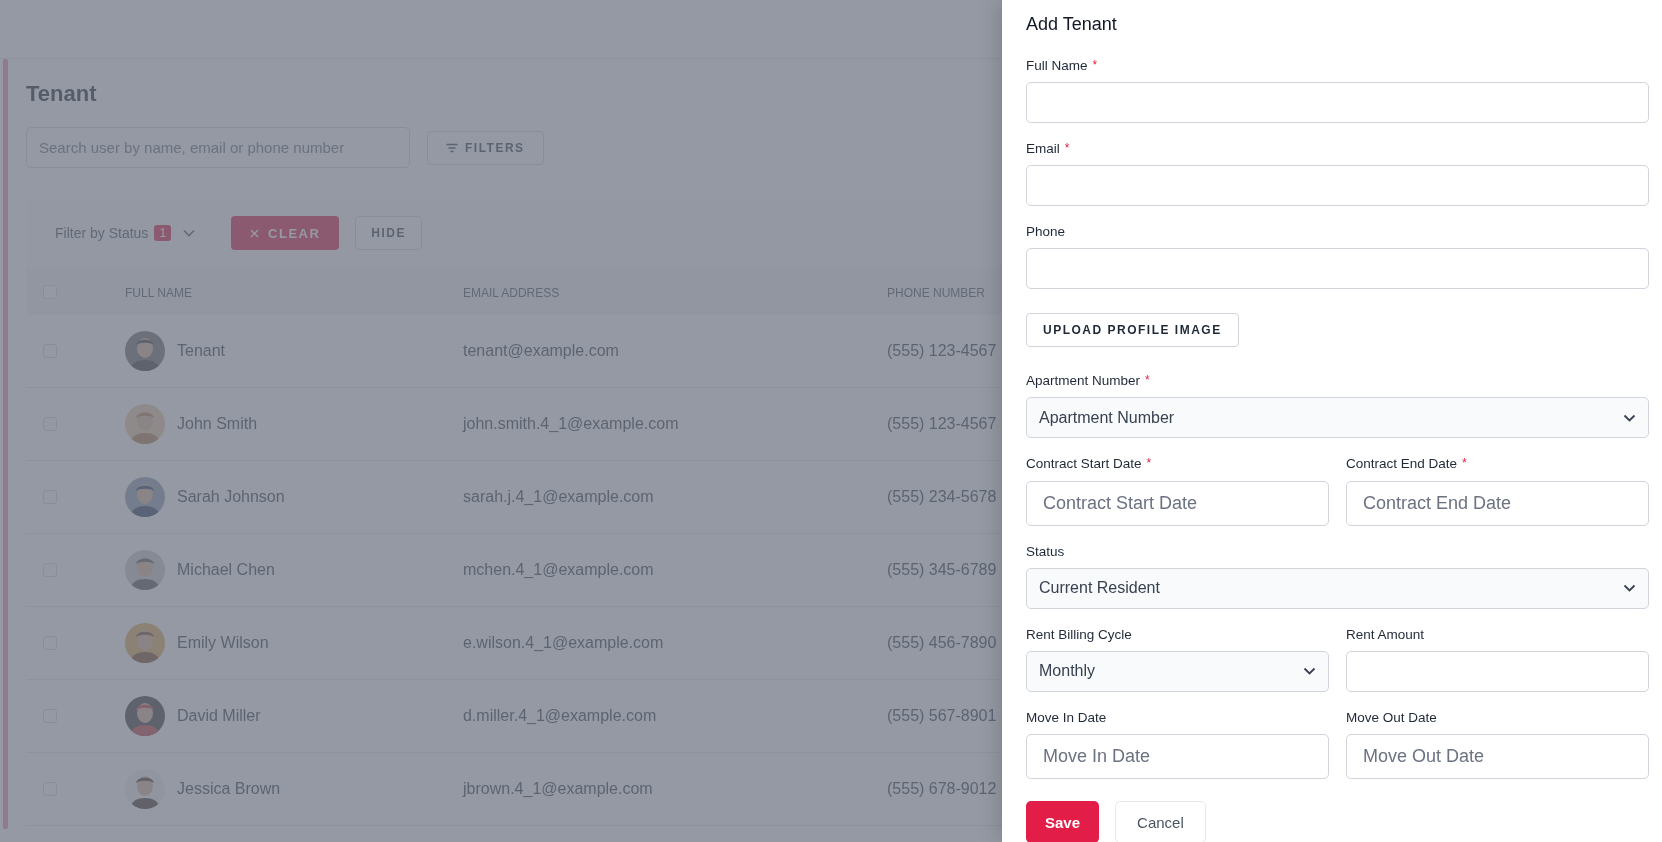 The width and height of the screenshot is (1662, 842). I want to click on phone-cell: (555) 345-6789, so click(942, 570).